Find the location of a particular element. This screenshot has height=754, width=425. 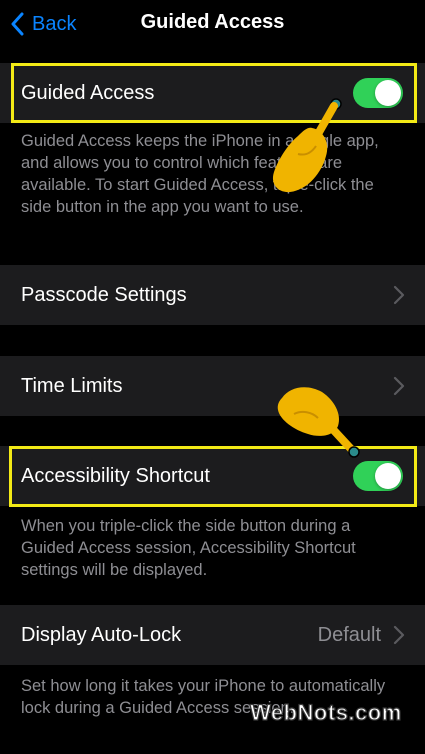

display-auto-lock-value: Default is located at coordinates (349, 634).